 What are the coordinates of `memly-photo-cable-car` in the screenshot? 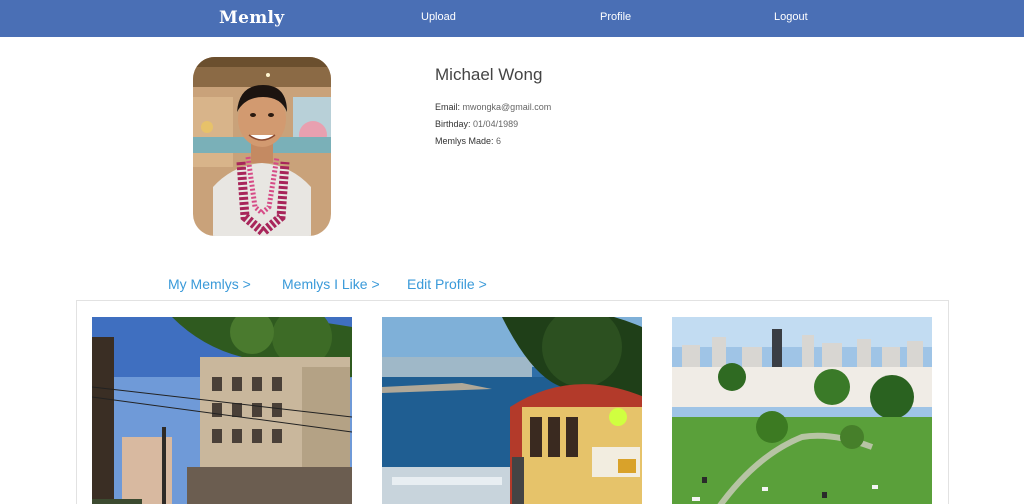 It's located at (512, 410).